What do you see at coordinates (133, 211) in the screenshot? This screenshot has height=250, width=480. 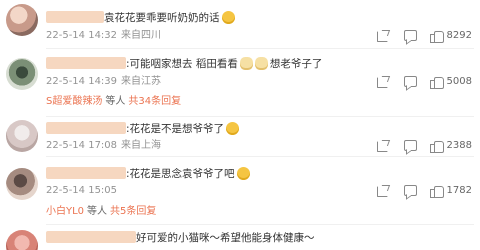 I see `reply-count-link: 共5条回复` at bounding box center [133, 211].